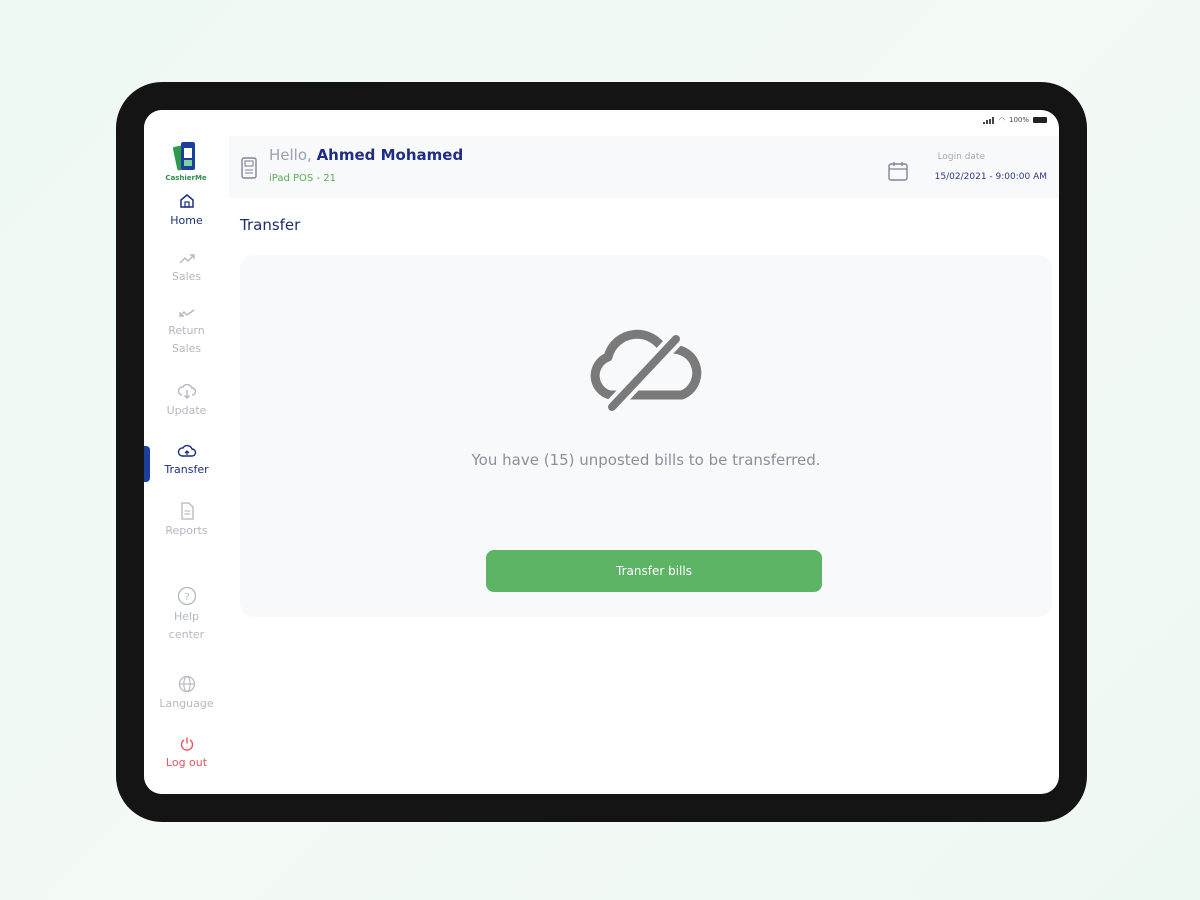 The height and width of the screenshot is (900, 1200). I want to click on status-bar: ◠ 100%, so click(1014, 120).